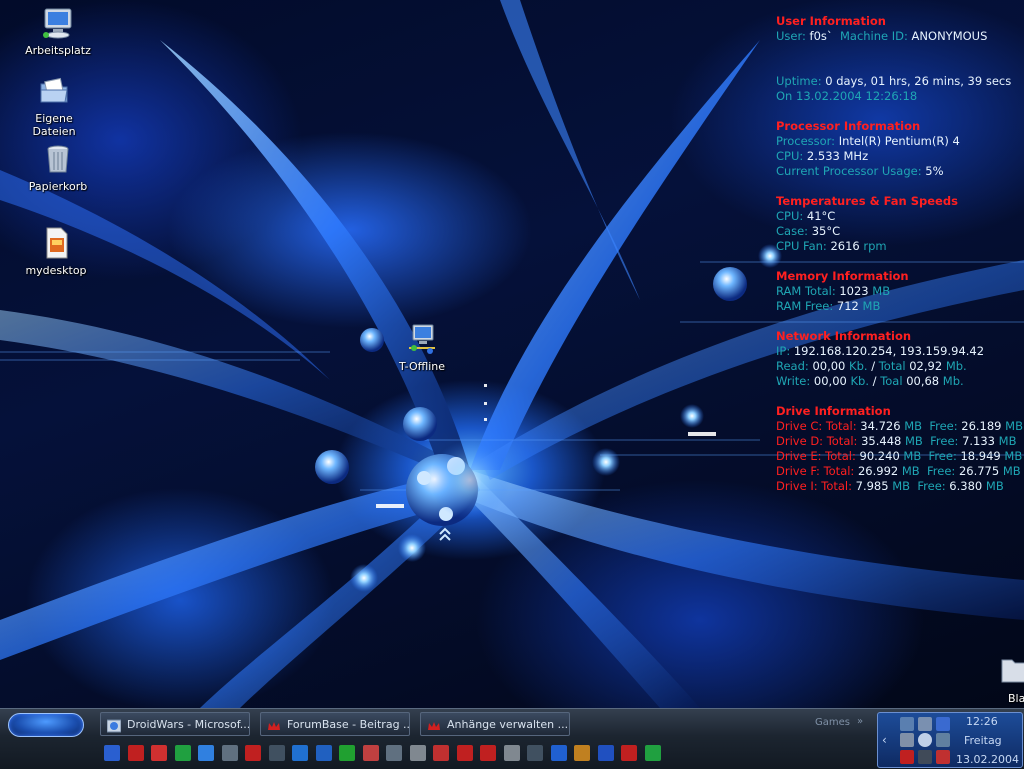 The height and width of the screenshot is (769, 1024). What do you see at coordinates (907, 757) in the screenshot?
I see `tray-app-icon` at bounding box center [907, 757].